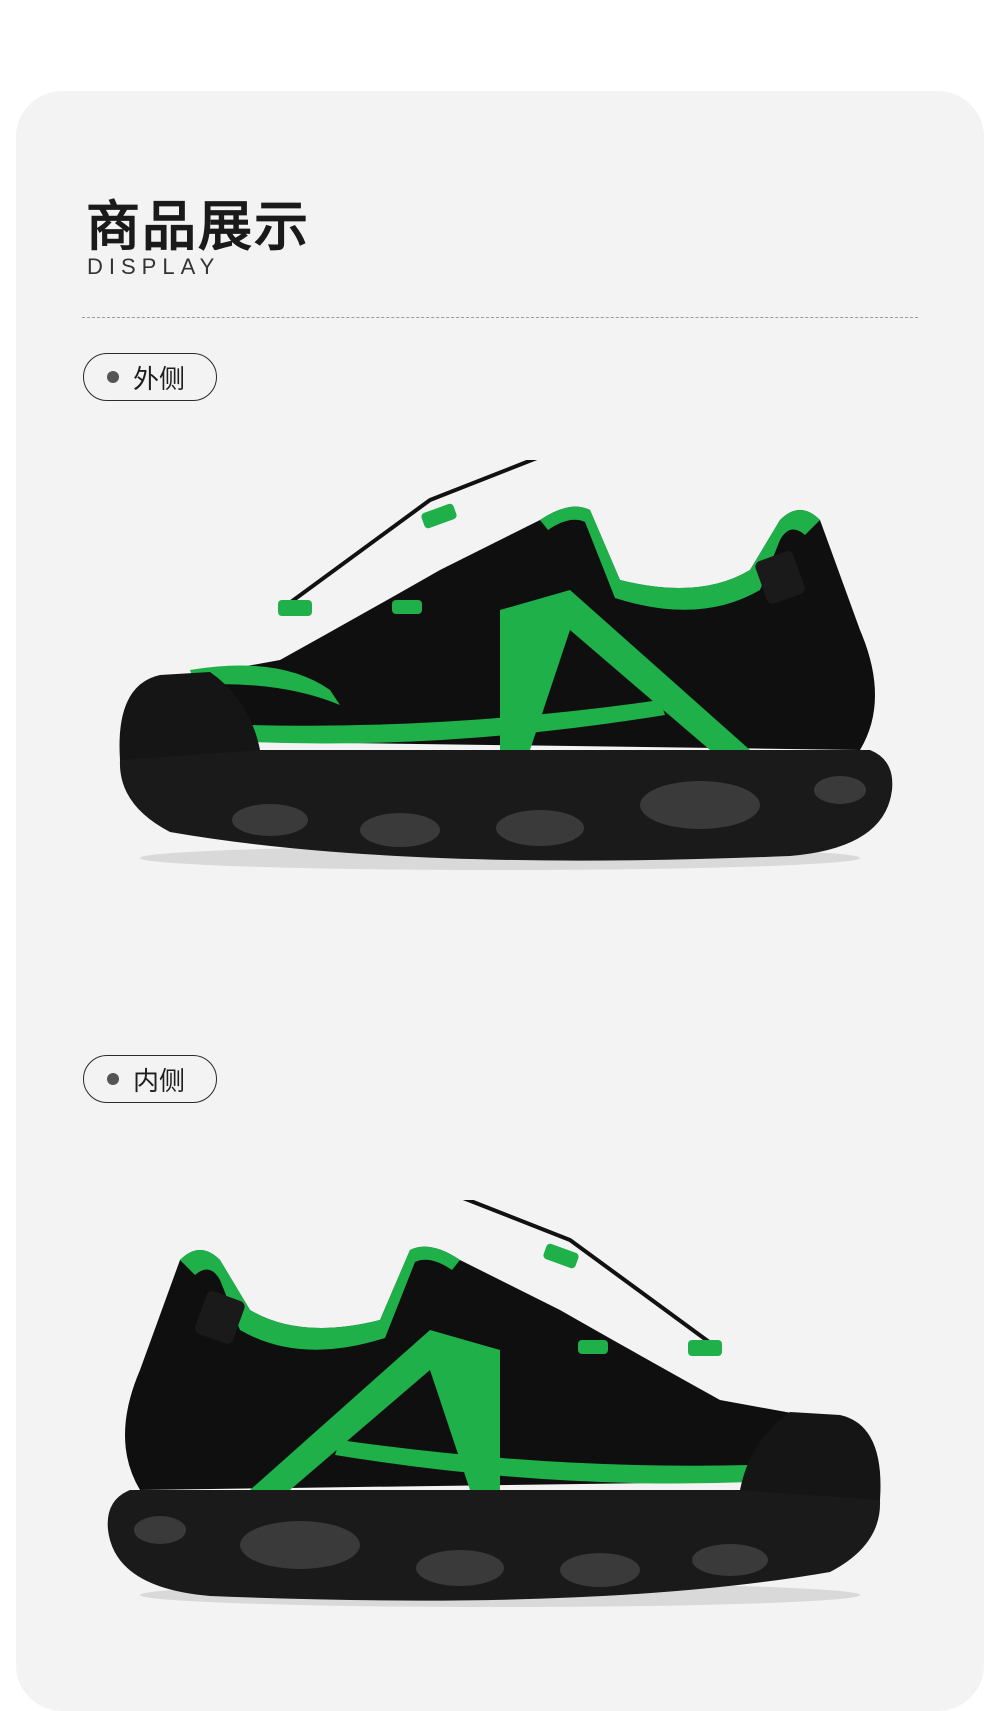 The height and width of the screenshot is (1711, 1000). Describe the element at coordinates (500, 317) in the screenshot. I see `dashed-divider` at that location.